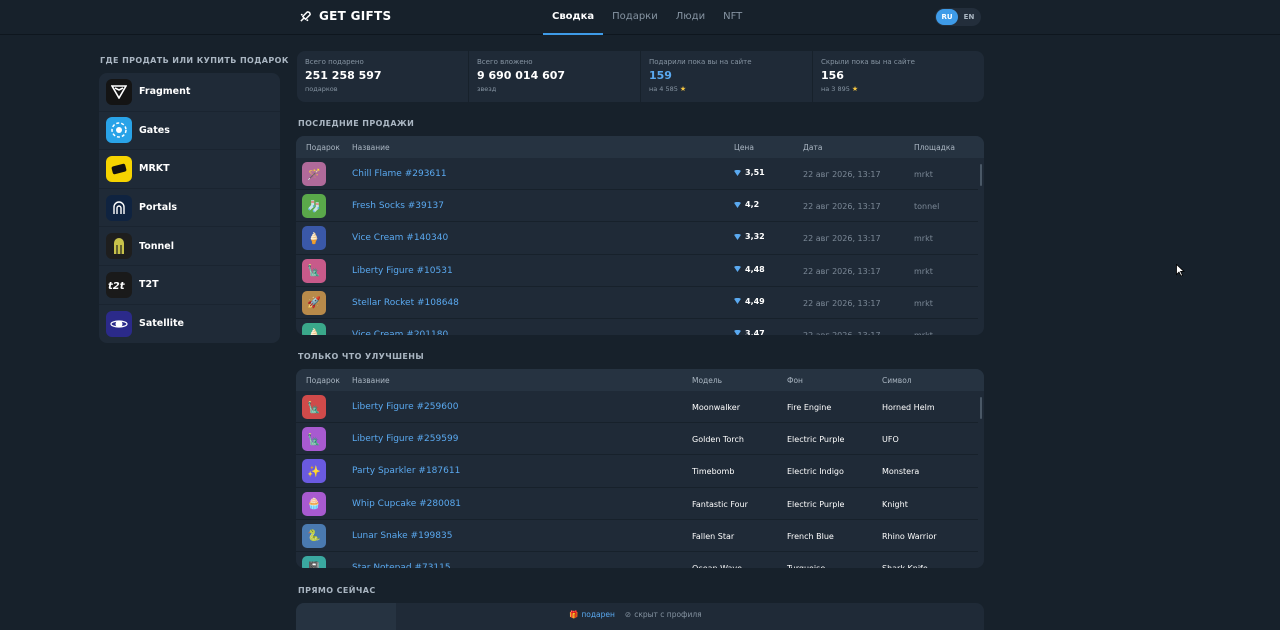 Image resolution: width=1280 pixels, height=630 pixels. I want to click on col-market: Площадка, so click(934, 147).